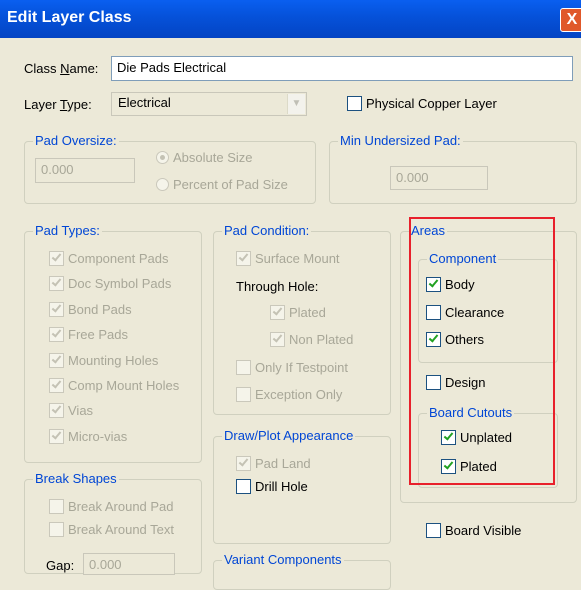 The height and width of the screenshot is (590, 581). I want to click on vias-label: Vias, so click(81, 410).